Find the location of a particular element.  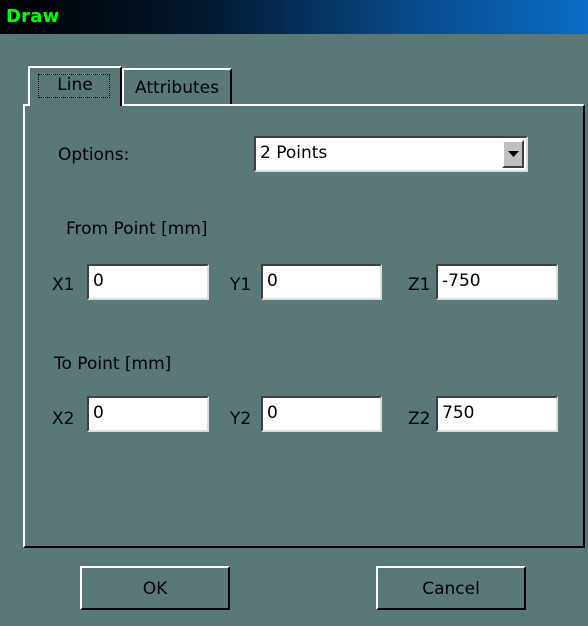

z2-input: 750 is located at coordinates (497, 414).